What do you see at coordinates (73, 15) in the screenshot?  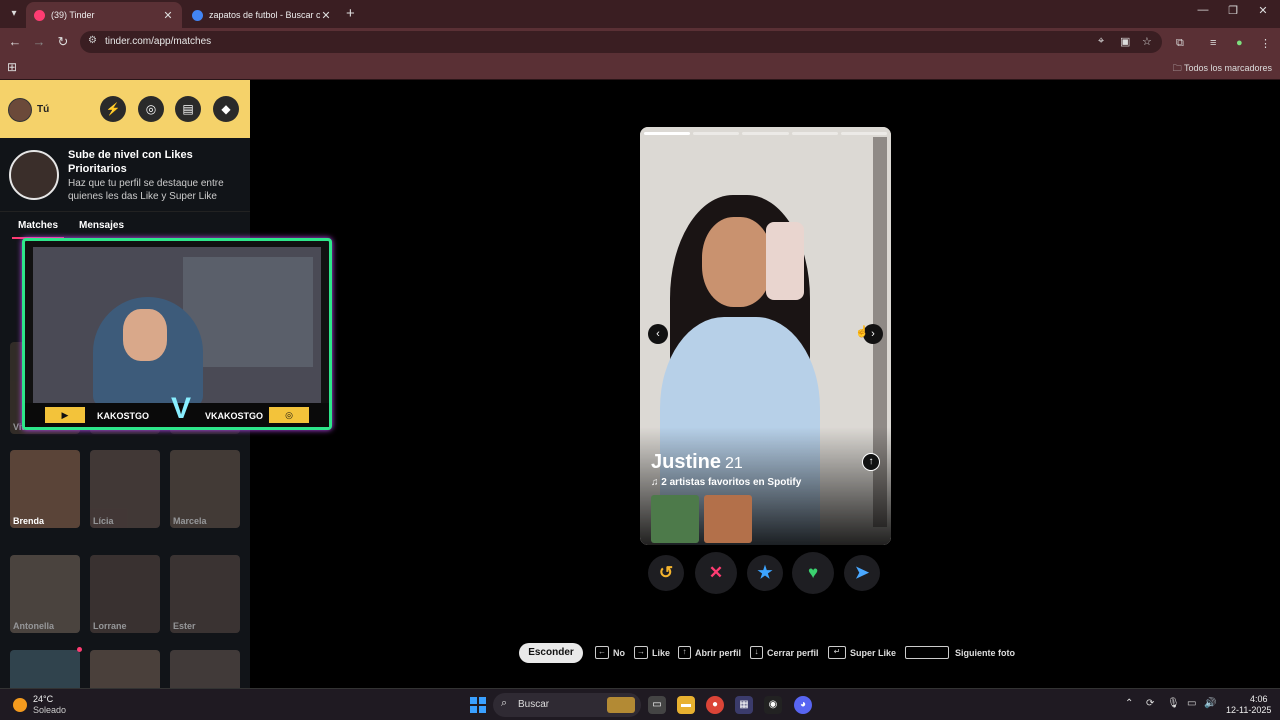 I see `tab-title: (39) Tinder` at bounding box center [73, 15].